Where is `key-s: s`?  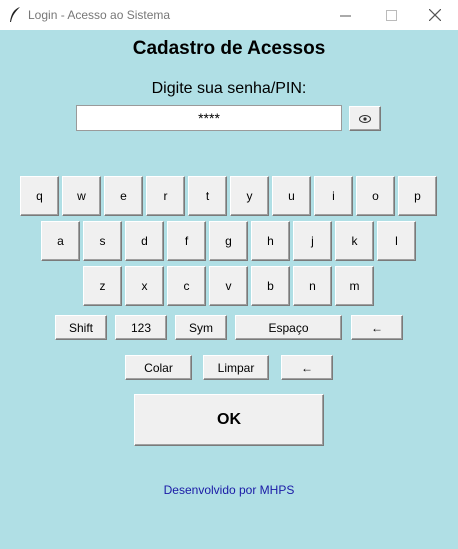
key-s: s is located at coordinates (102, 241).